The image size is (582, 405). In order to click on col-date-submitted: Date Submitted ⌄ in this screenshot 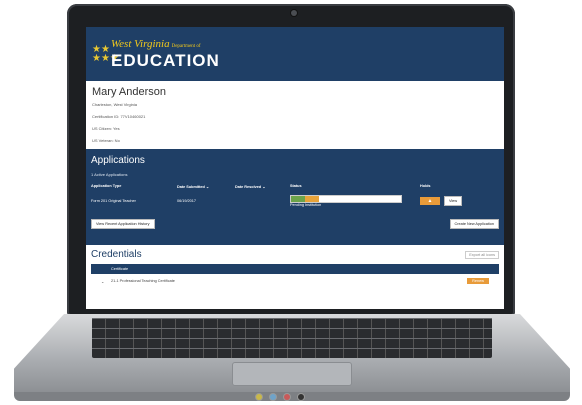, I will do `click(206, 186)`.